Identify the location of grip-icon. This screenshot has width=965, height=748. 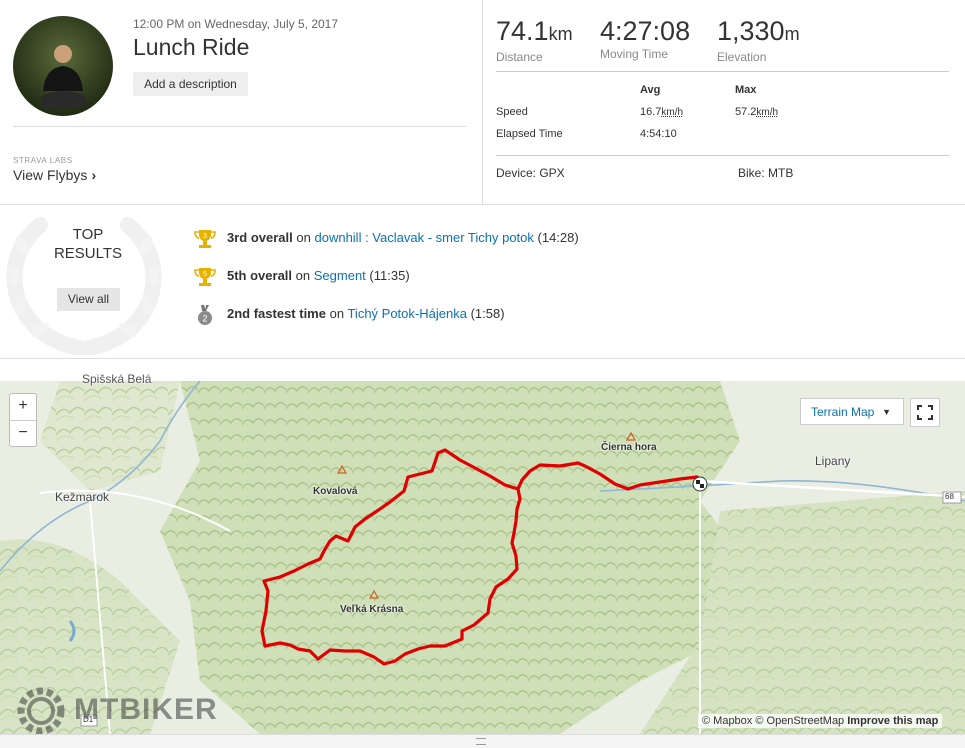
(481, 741).